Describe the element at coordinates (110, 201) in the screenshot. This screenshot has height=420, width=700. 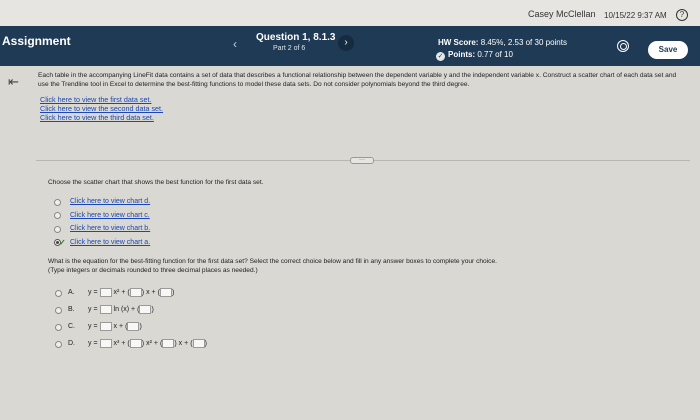
I see `option-chart-d-link: Click here to view chart d.` at that location.